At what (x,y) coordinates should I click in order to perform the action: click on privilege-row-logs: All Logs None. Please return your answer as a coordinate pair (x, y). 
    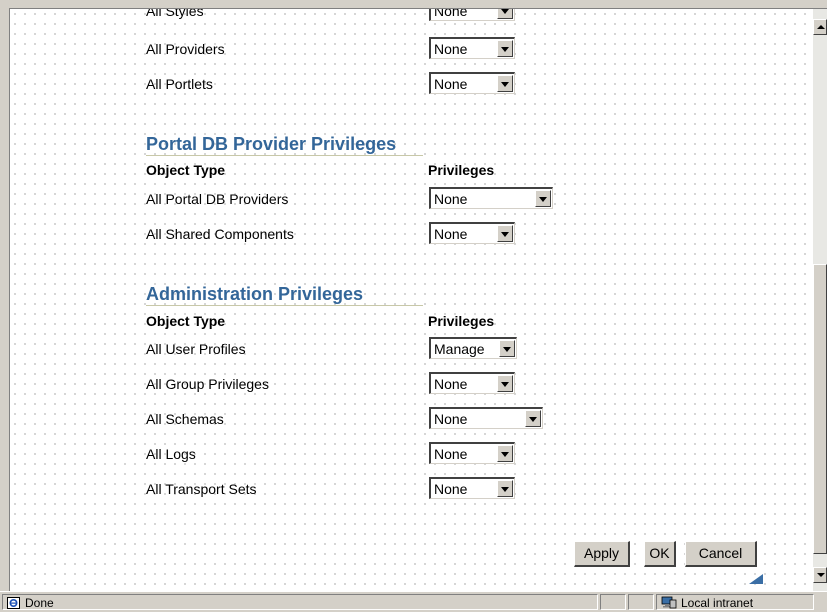
    Looking at the image, I should click on (390, 454).